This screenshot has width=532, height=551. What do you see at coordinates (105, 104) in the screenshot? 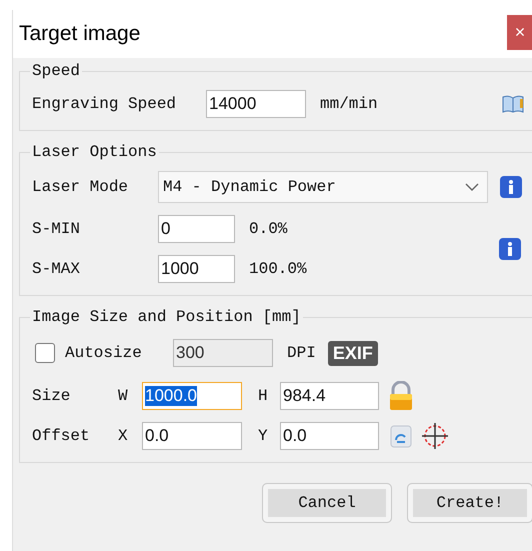
I see `field-label: Engraving Speed` at bounding box center [105, 104].